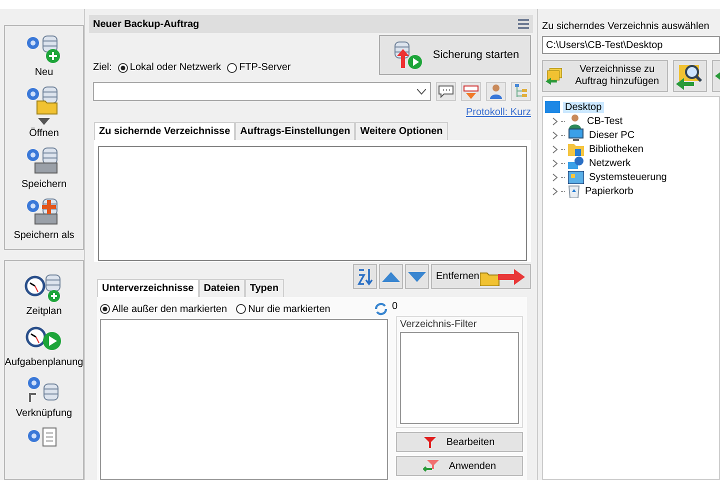 This screenshot has height=480, width=720. I want to click on tree-item: Systemsteuerung, so click(628, 177).